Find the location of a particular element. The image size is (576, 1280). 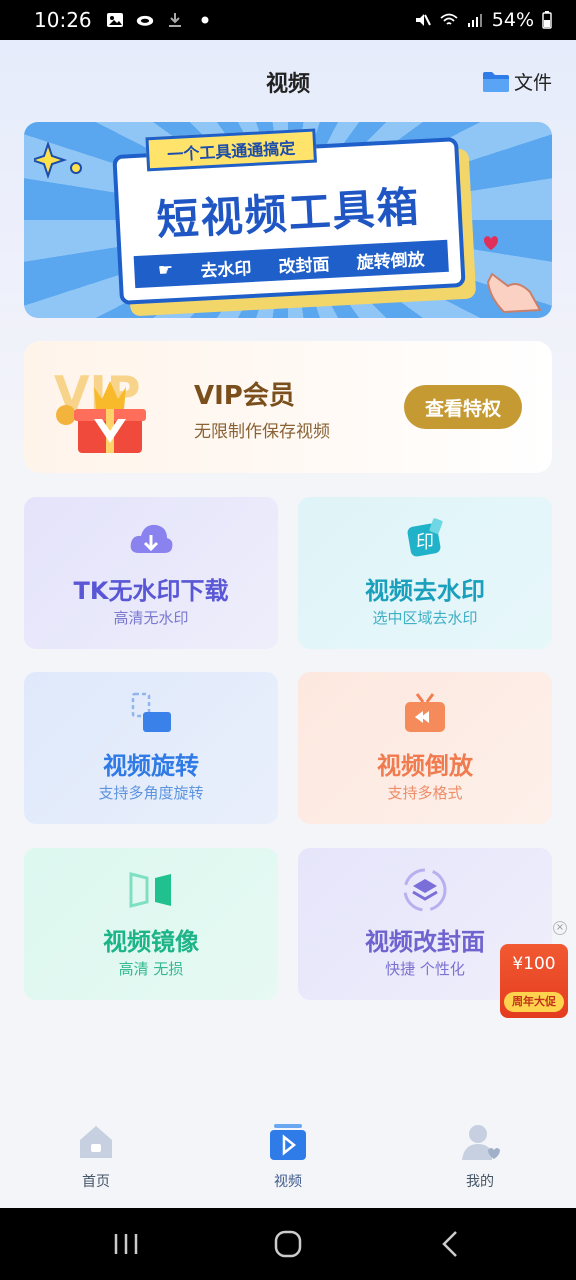

tab-video: 视频 is located at coordinates (288, 1159).